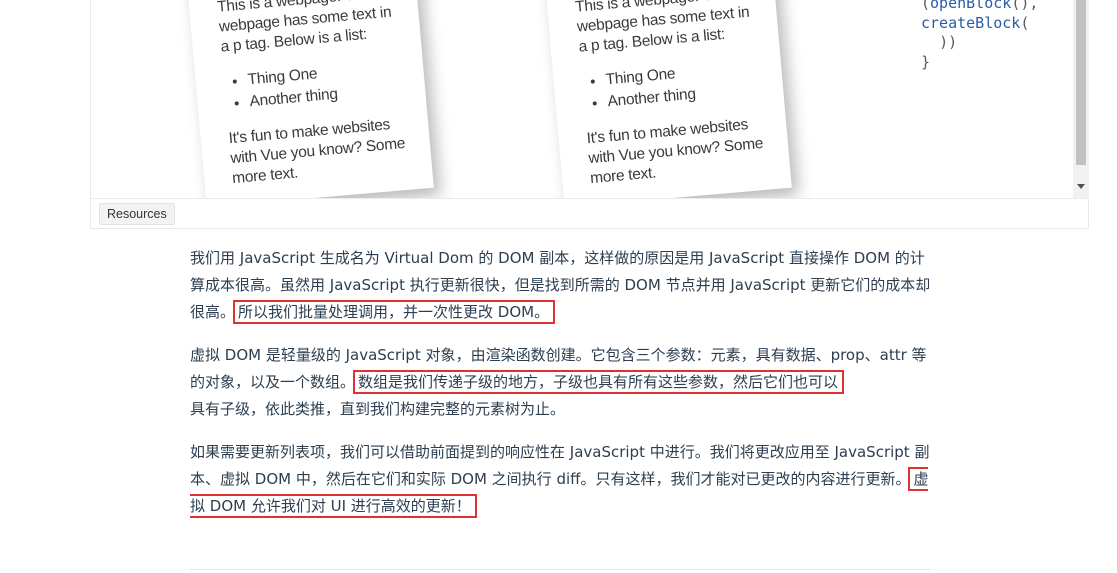  Describe the element at coordinates (560, 569) in the screenshot. I see `divider` at that location.